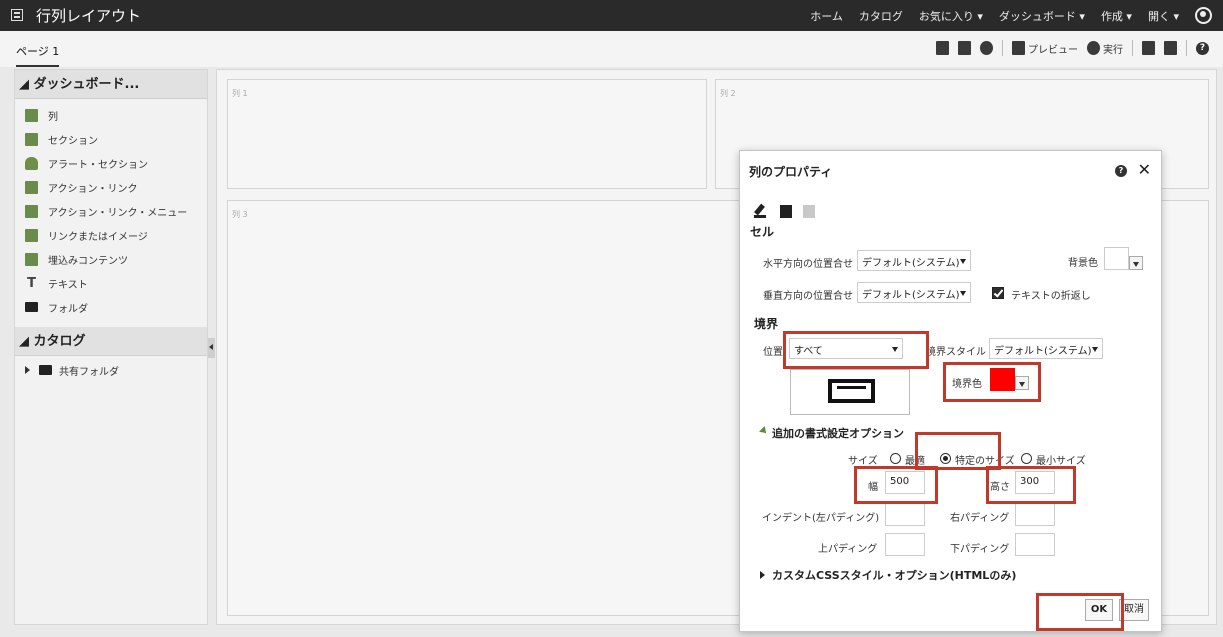 The image size is (1223, 637). I want to click on right-padding-input, so click(1035, 514).